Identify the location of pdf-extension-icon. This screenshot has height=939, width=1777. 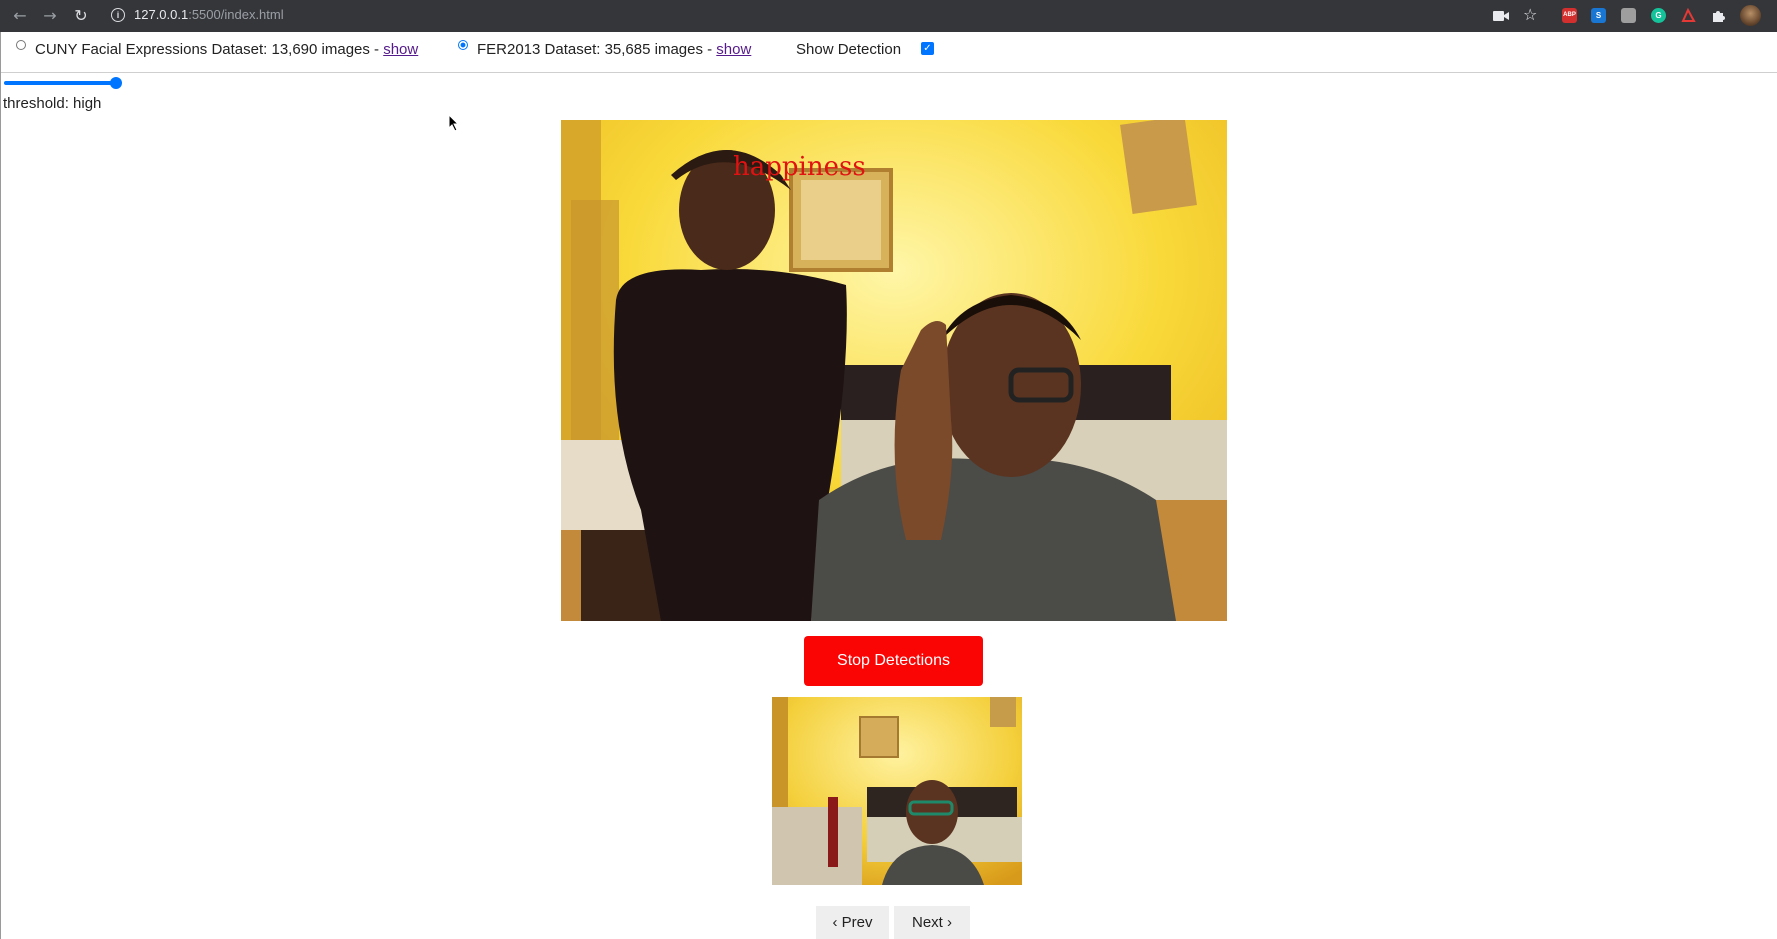
(1688, 15).